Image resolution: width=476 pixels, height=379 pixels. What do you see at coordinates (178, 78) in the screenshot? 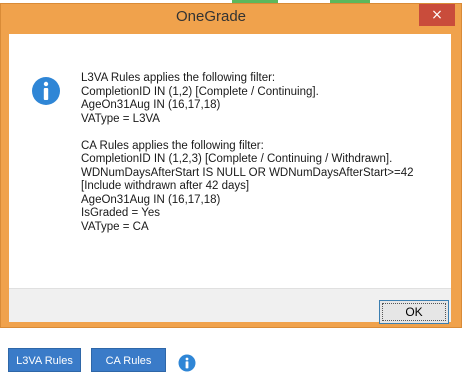
I see `message-line: L3VA Rules applies the following filter:` at bounding box center [178, 78].